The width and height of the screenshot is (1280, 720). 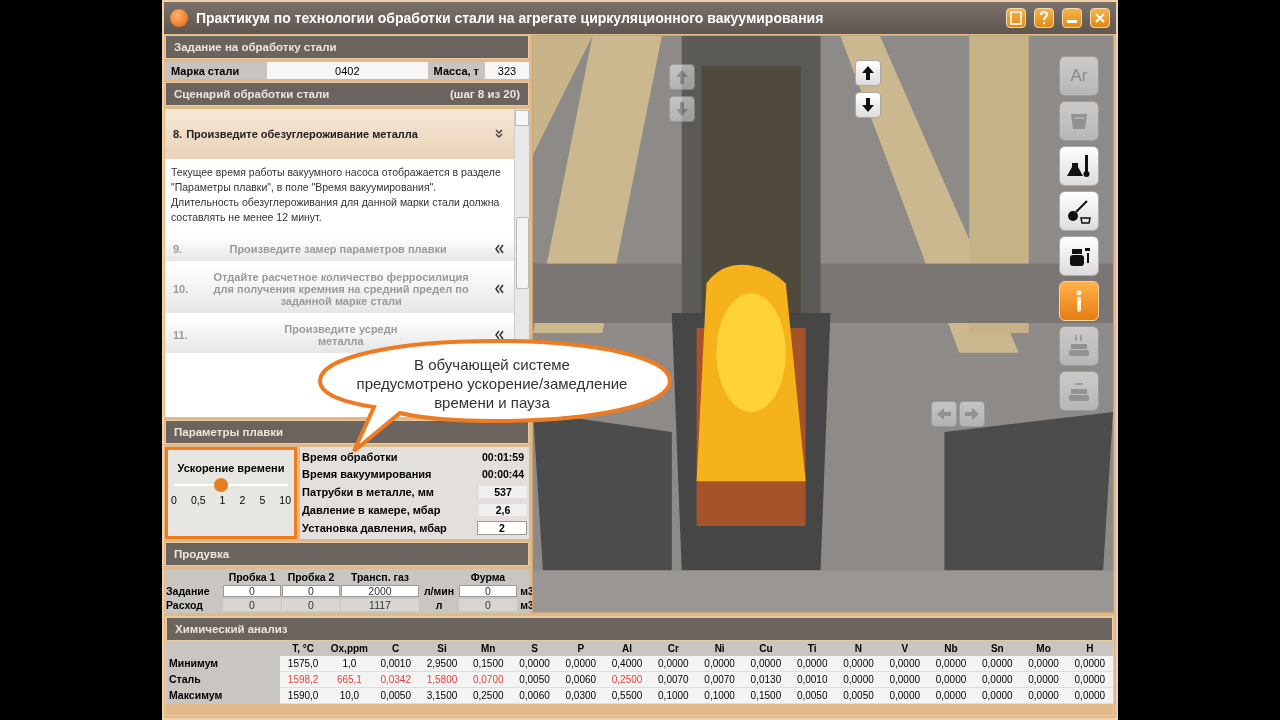 I want to click on column-header: V, so click(x=904, y=648).